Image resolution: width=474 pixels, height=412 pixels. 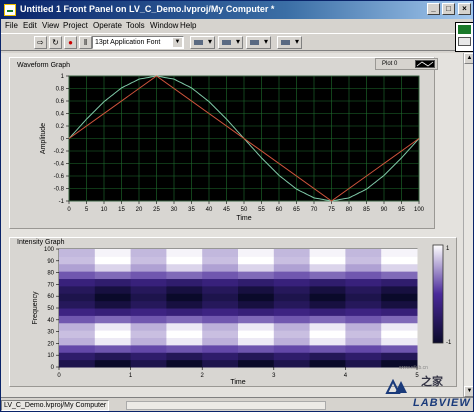 I want to click on vi-icon-graphic, so click(x=464, y=29).